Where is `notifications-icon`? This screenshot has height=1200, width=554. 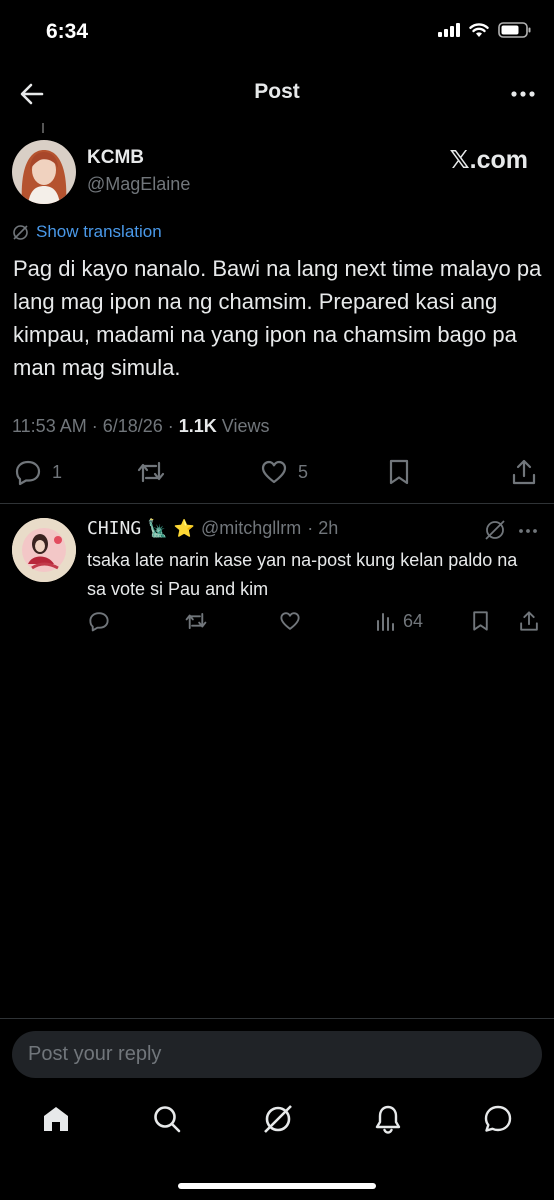
notifications-icon is located at coordinates (388, 1119).